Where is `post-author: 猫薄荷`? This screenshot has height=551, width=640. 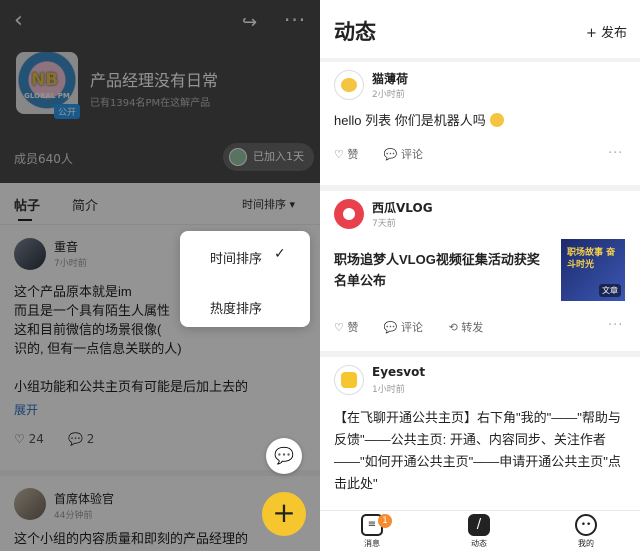
post-author: 猫薄荷 is located at coordinates (390, 78).